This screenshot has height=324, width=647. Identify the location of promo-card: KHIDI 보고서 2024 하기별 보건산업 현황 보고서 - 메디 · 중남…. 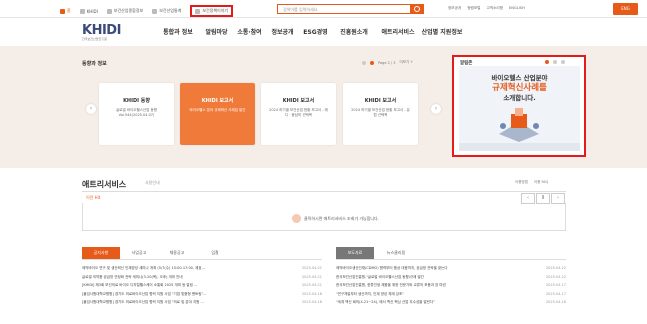
(298, 114).